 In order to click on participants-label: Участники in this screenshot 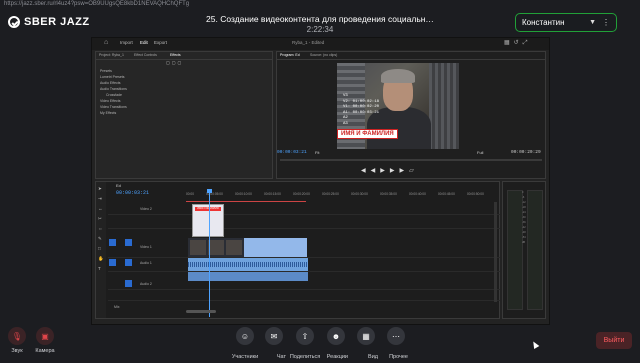, I will do `click(245, 357)`.